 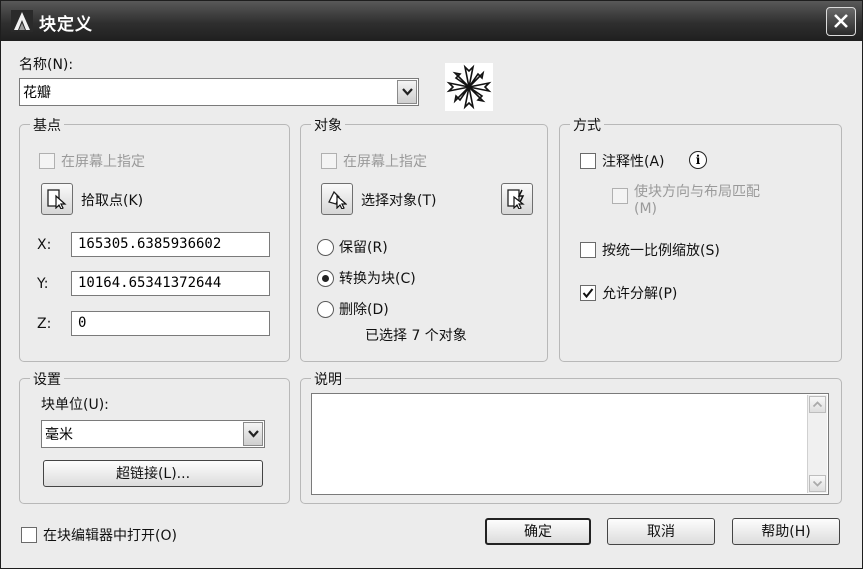 I want to click on name-label: 名称(N):, so click(x=46, y=65).